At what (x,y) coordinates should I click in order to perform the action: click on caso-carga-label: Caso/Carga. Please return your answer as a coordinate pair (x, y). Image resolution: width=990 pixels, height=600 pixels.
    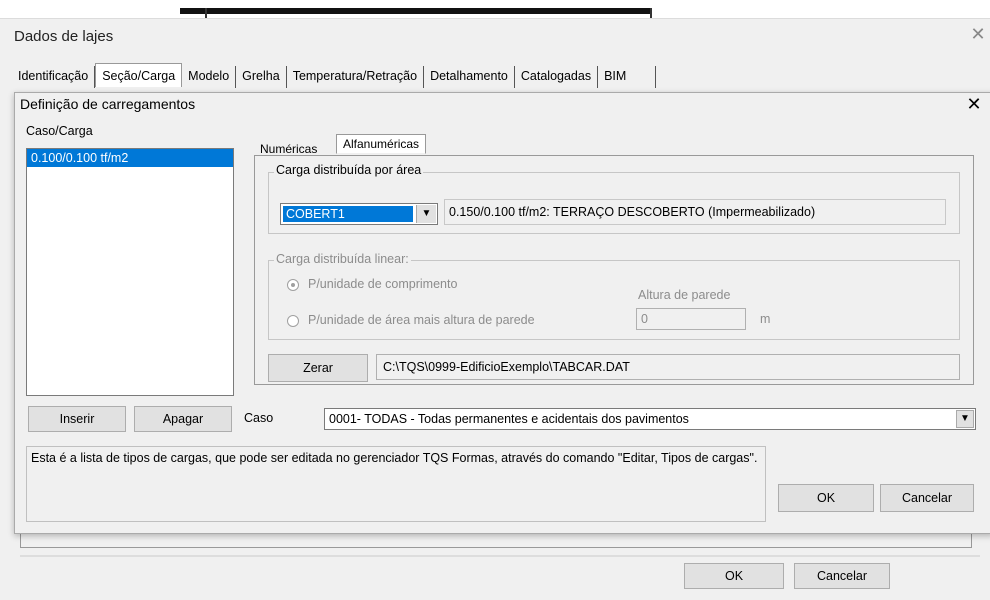
    Looking at the image, I should click on (59, 131).